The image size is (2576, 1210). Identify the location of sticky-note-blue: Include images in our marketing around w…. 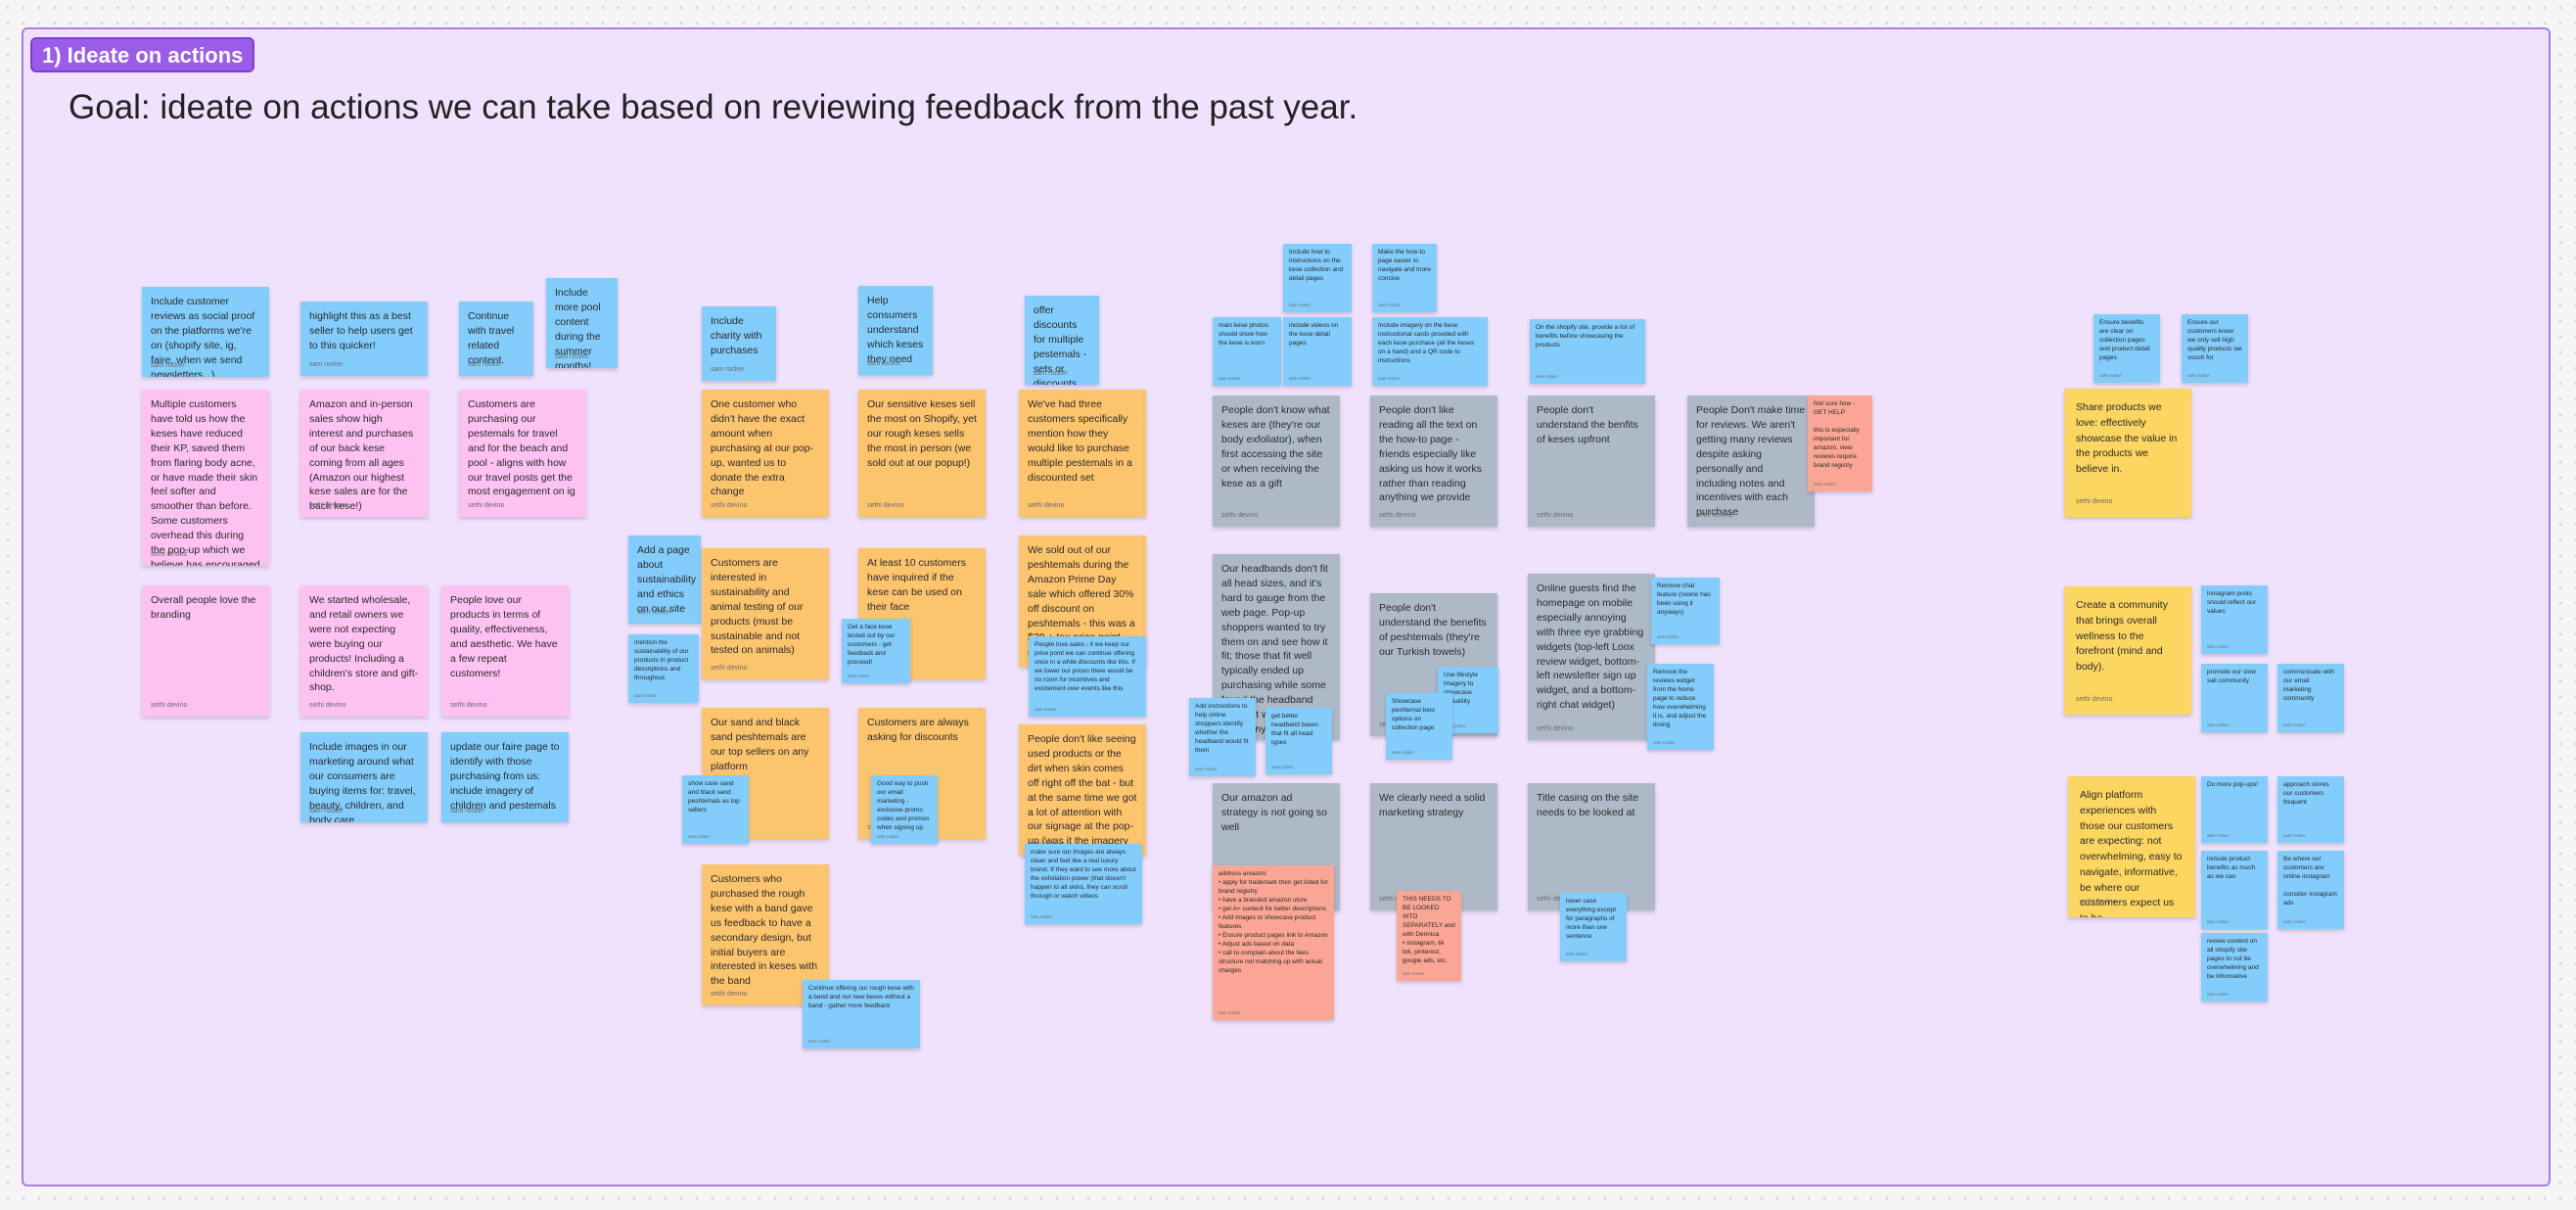
(364, 777).